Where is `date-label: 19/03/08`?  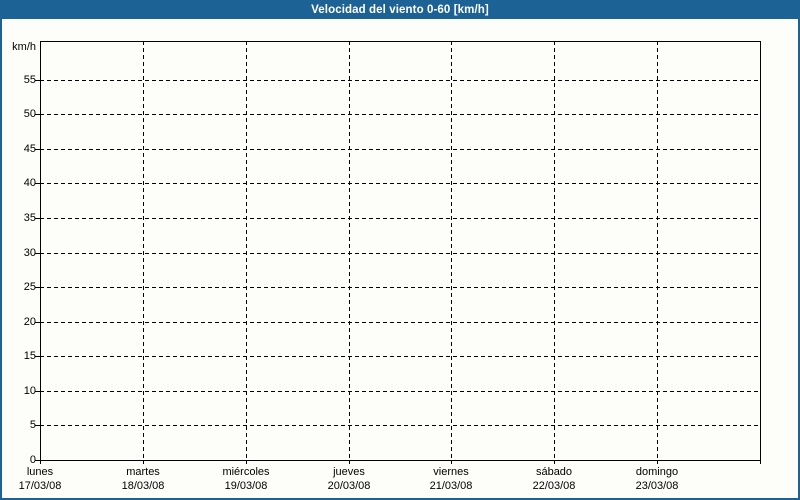 date-label: 19/03/08 is located at coordinates (246, 486).